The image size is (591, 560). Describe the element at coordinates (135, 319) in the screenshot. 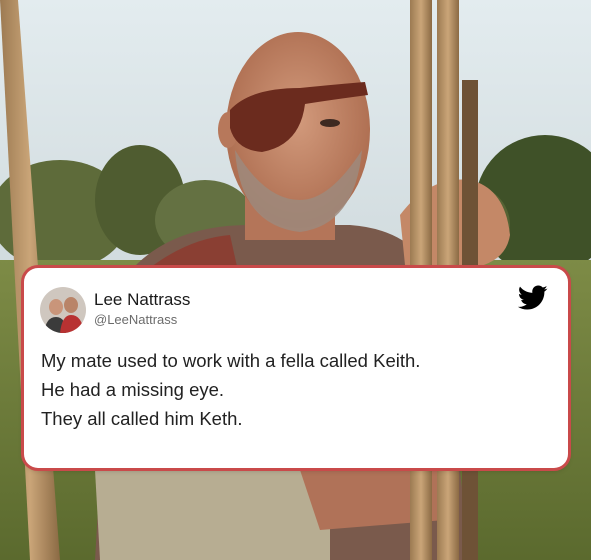

I see `user-handle: @LeeNattrass` at that location.